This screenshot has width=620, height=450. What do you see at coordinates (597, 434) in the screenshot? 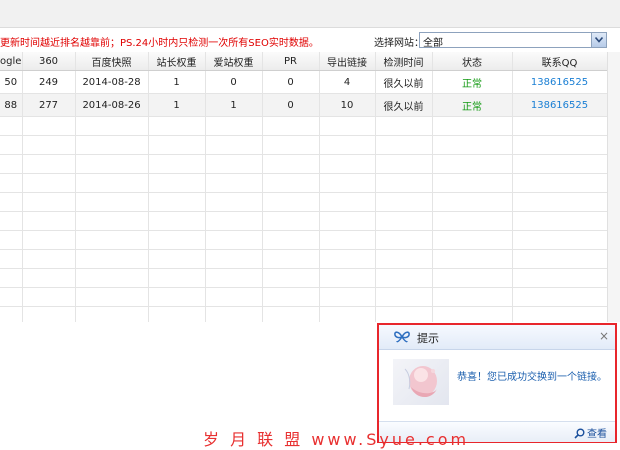
I see `view-label: 查看` at bounding box center [597, 434].